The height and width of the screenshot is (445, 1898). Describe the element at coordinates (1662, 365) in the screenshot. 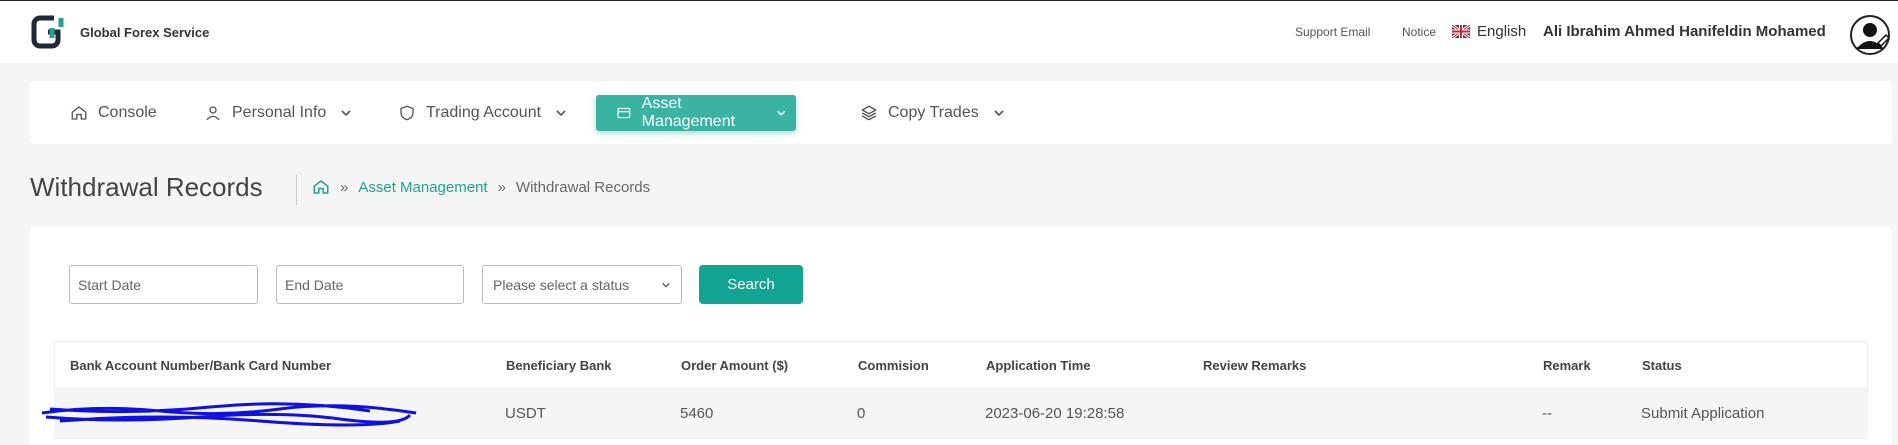

I see `col-status: Status` at that location.